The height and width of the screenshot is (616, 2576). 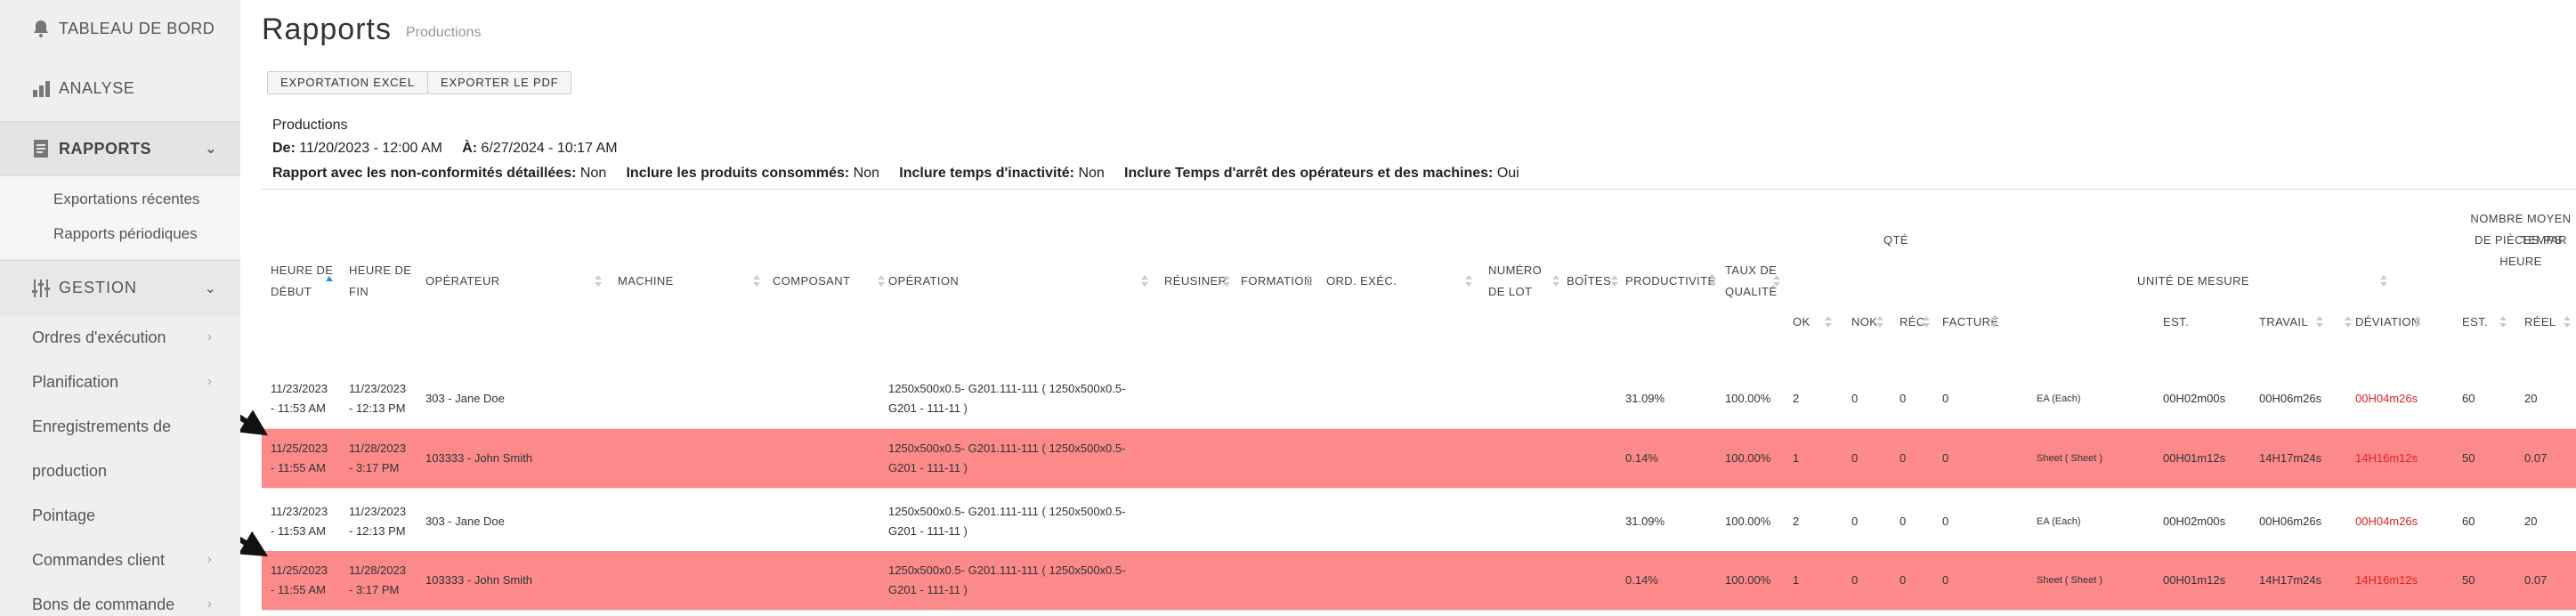 What do you see at coordinates (120, 515) in the screenshot?
I see `sidebar-item-timesheet: Pointage` at bounding box center [120, 515].